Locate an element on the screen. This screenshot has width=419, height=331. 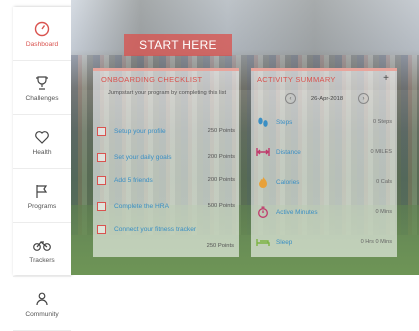
sidebar-item-health: Health is located at coordinates (42, 142).